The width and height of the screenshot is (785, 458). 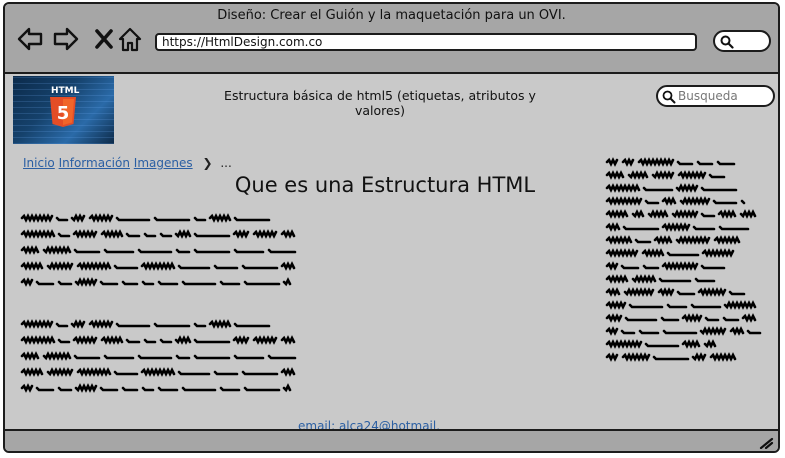 I want to click on breadcrumb-informacion: Información, so click(x=94, y=163).